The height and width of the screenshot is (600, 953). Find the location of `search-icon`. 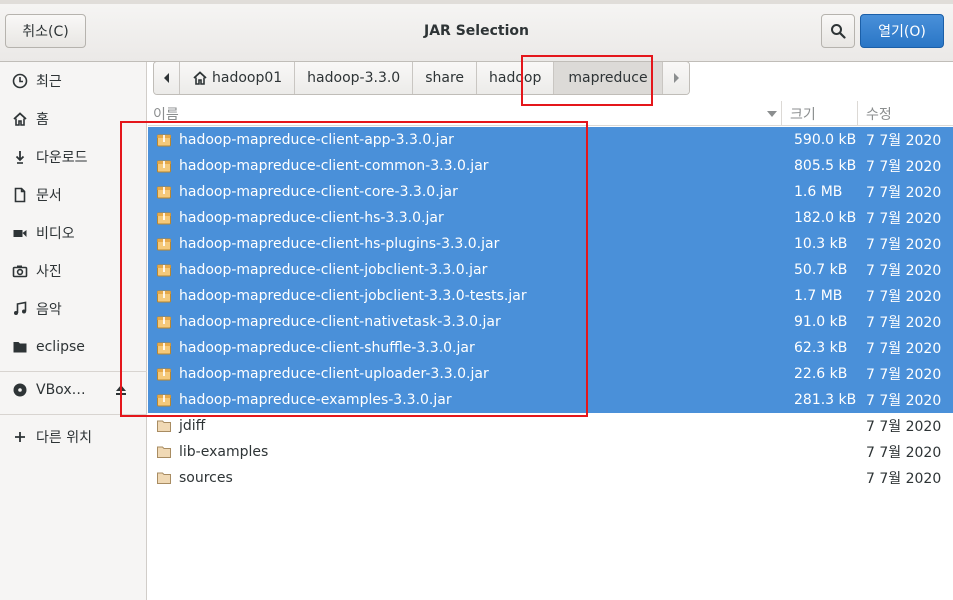

search-icon is located at coordinates (838, 31).